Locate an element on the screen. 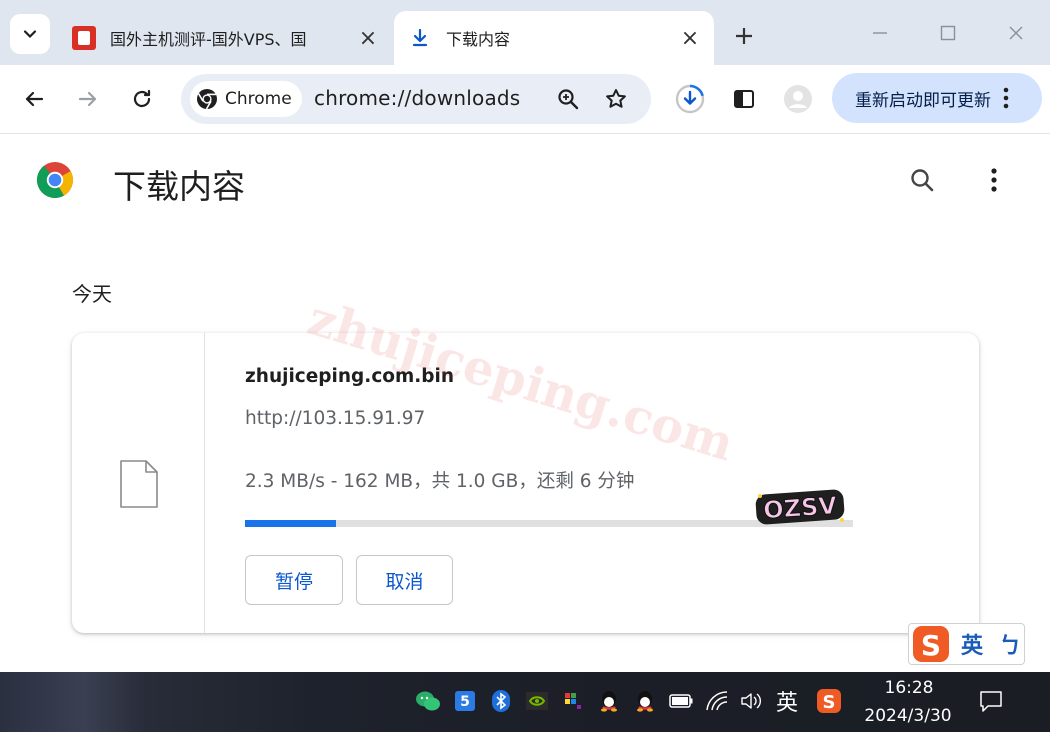 The height and width of the screenshot is (732, 1050). download-icon is located at coordinates (420, 37).